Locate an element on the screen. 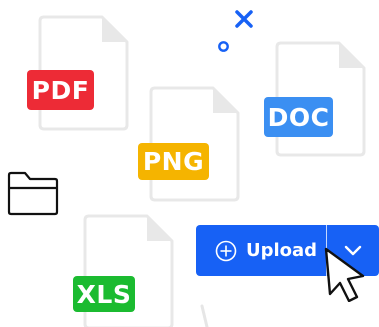 This screenshot has height=327, width=379. circle-icon is located at coordinates (223, 49).